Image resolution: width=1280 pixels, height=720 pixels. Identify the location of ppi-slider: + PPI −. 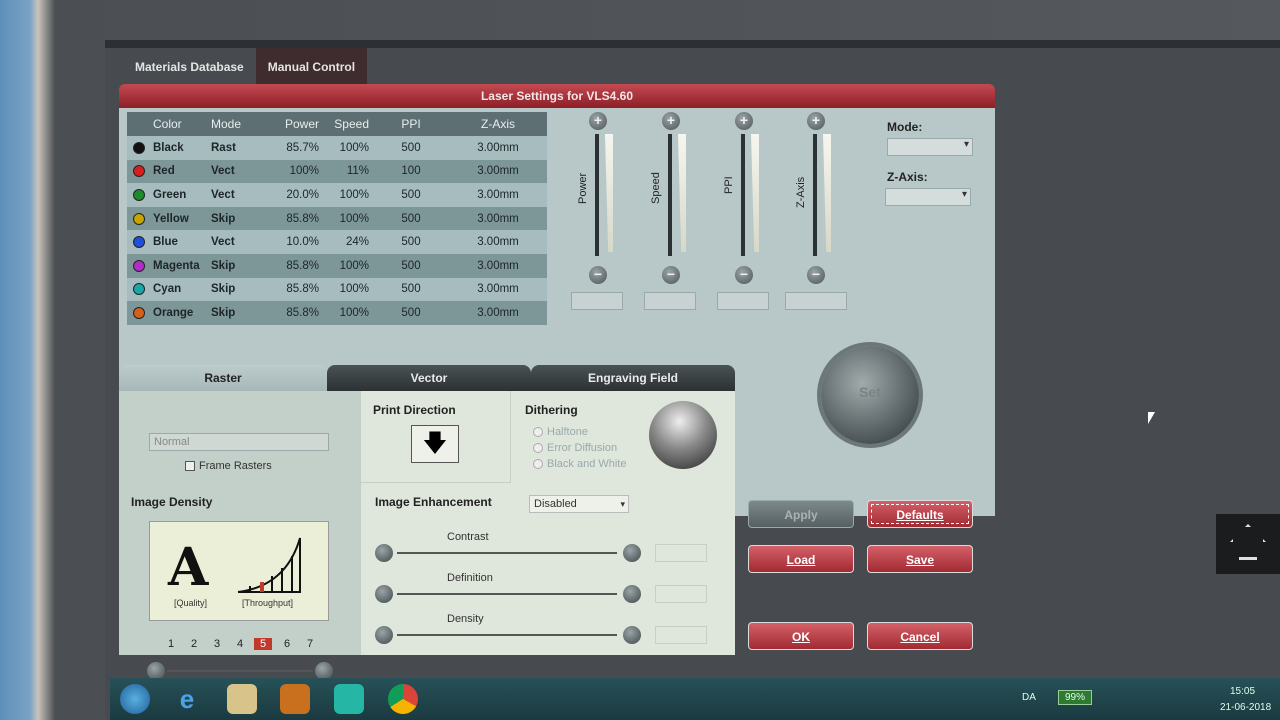
(745, 217).